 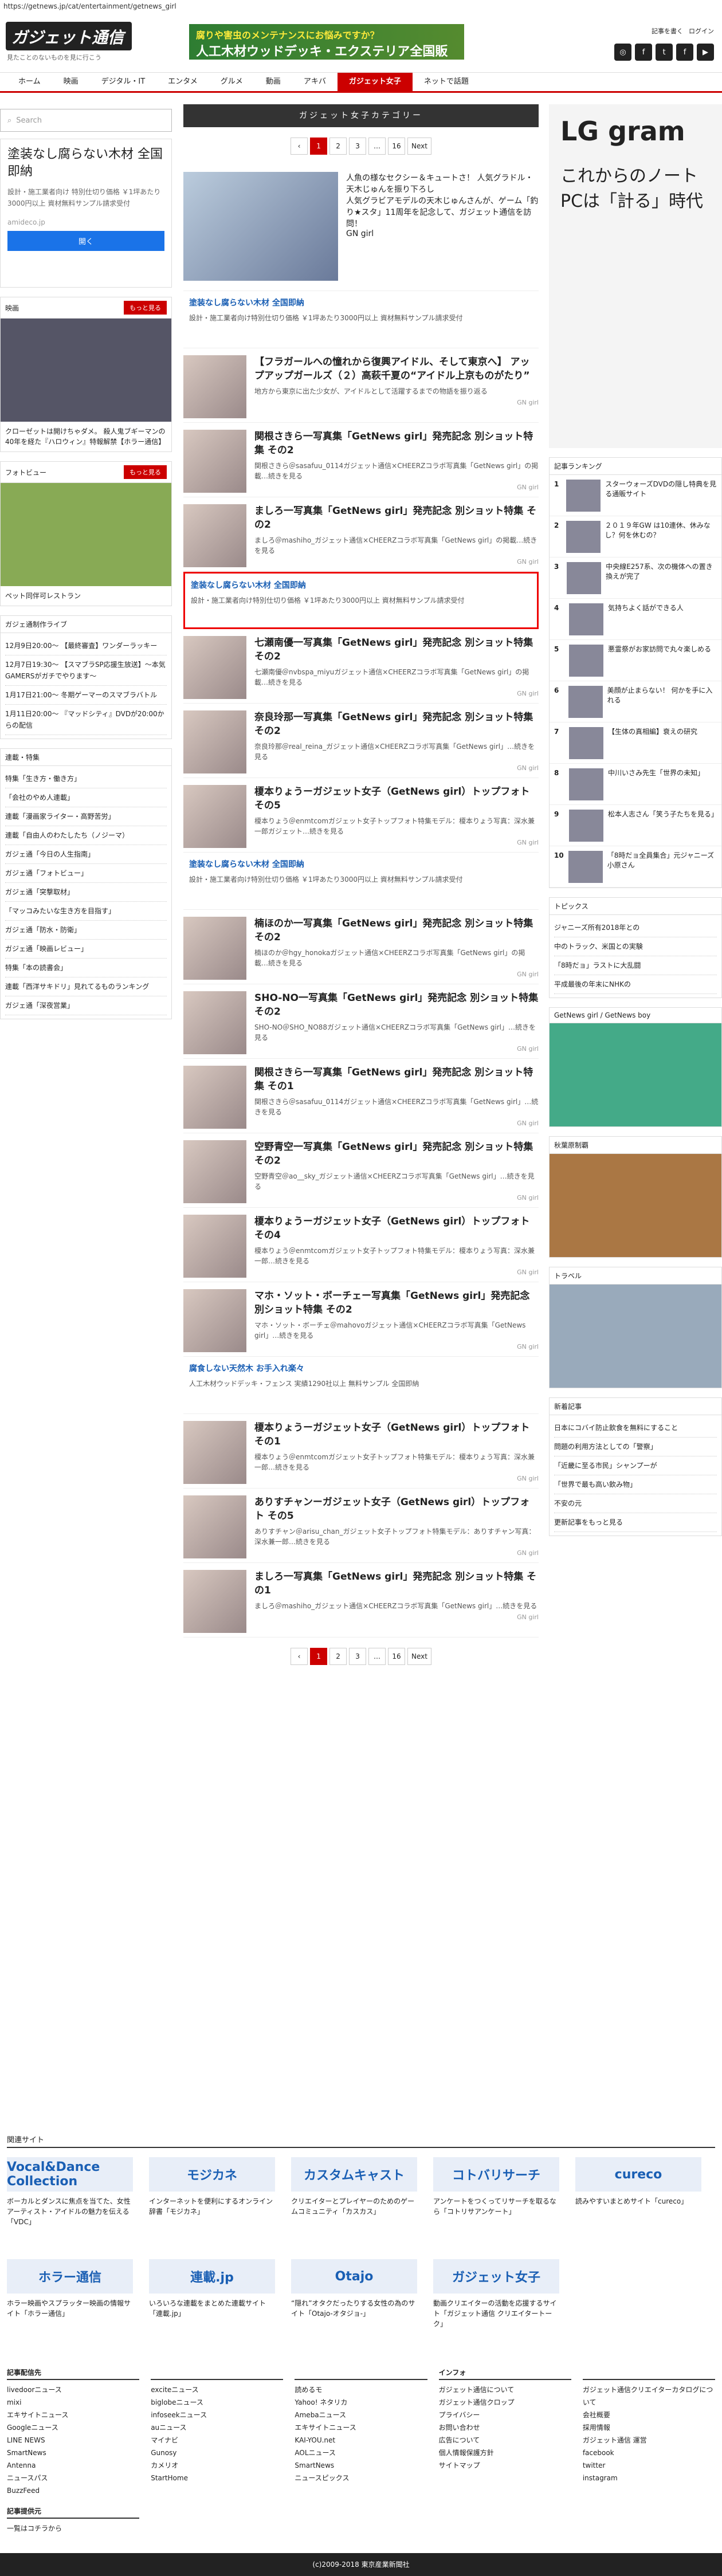 What do you see at coordinates (635, 985) in the screenshot?
I see `list-item: 平成最後の年末にNHKの` at bounding box center [635, 985].